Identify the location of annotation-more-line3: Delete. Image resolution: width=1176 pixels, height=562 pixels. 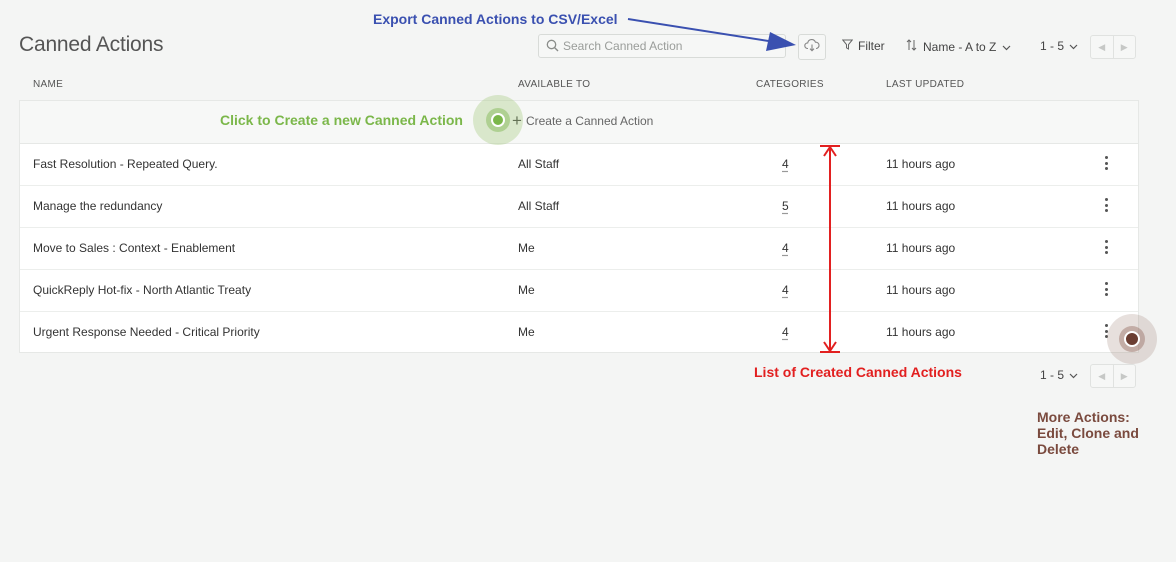
(1058, 449).